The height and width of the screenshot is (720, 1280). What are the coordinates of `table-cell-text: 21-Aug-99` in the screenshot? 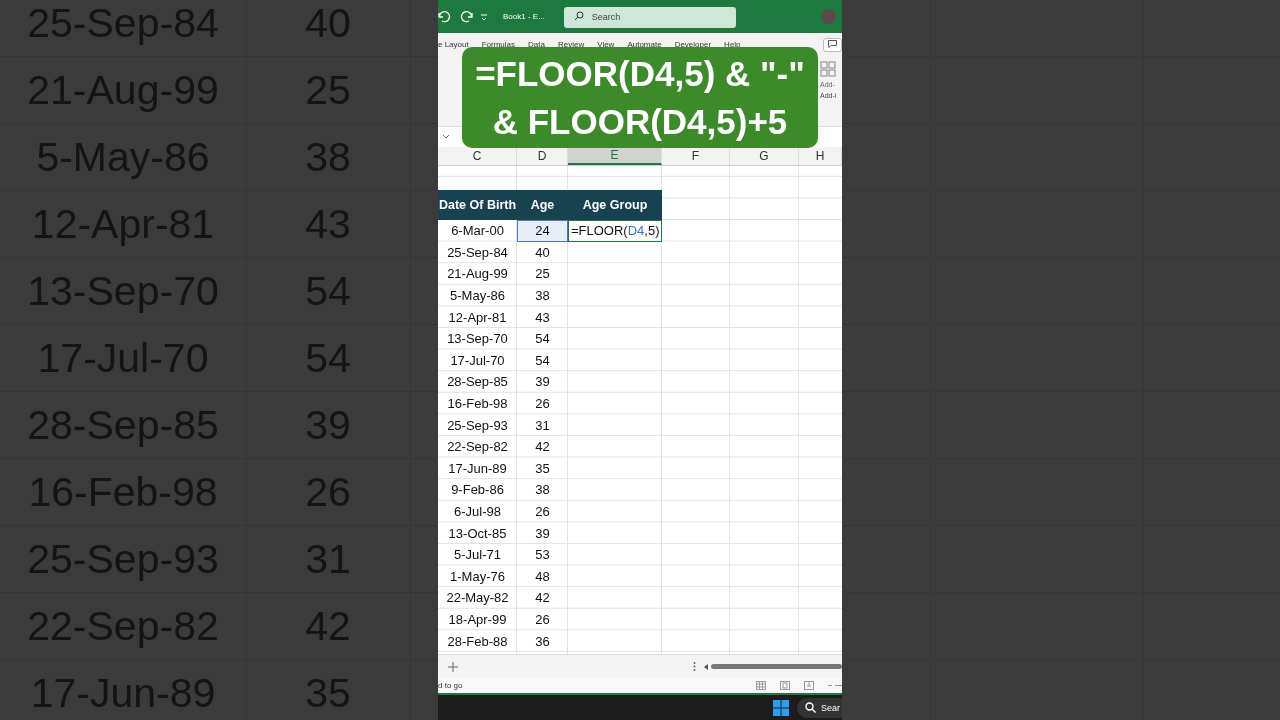 It's located at (477, 274).